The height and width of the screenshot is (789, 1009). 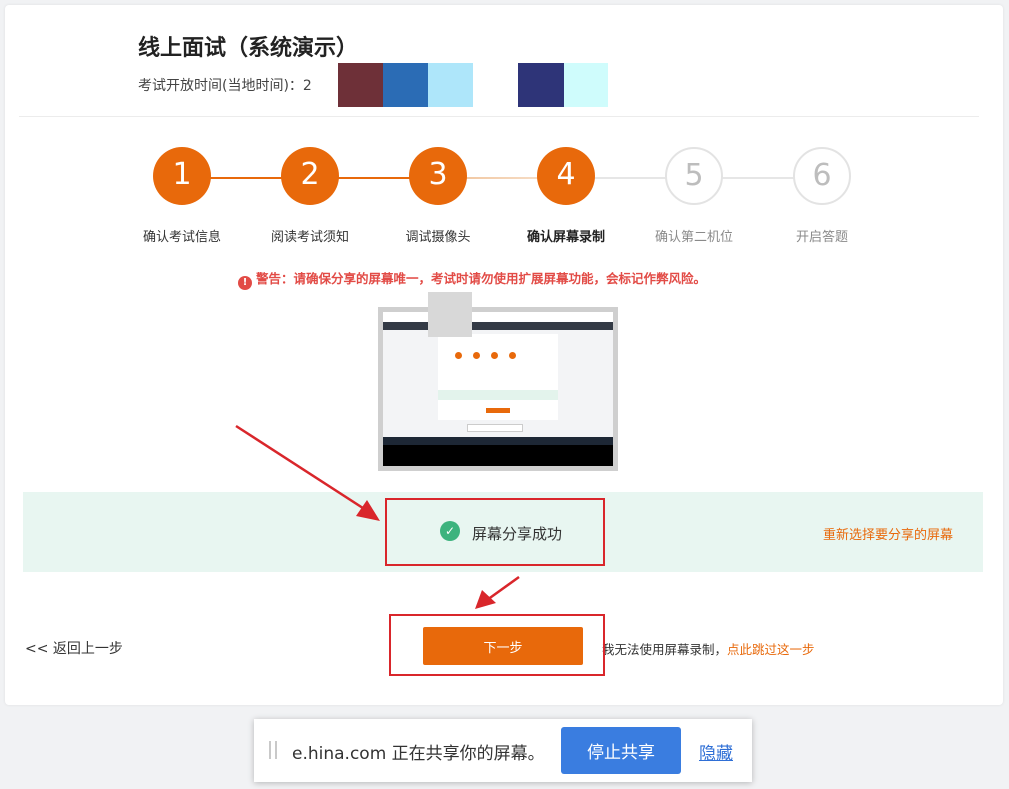 I want to click on share-notification-text: e.hina.com 正在共享你的屏幕。, so click(x=418, y=754).